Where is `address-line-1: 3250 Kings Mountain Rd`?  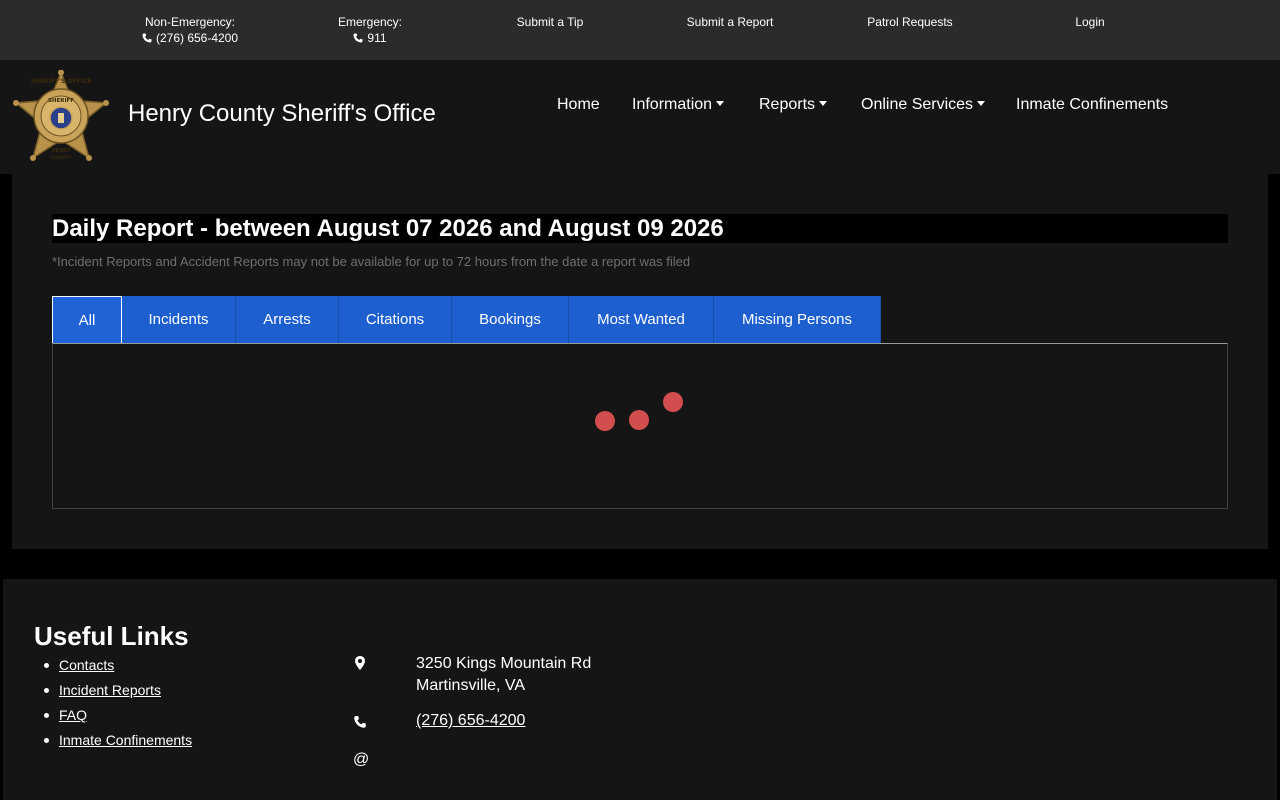 address-line-1: 3250 Kings Mountain Rd is located at coordinates (504, 663).